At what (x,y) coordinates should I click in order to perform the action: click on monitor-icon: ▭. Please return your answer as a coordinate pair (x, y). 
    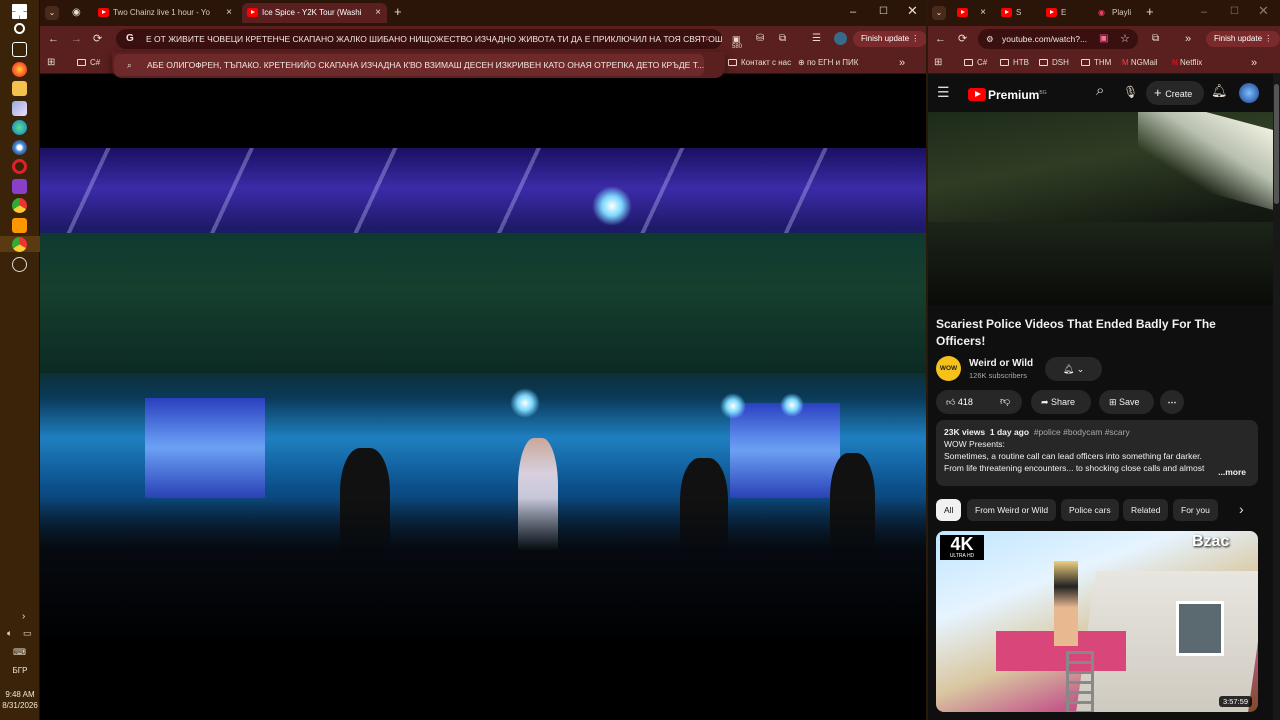
    Looking at the image, I should click on (27, 633).